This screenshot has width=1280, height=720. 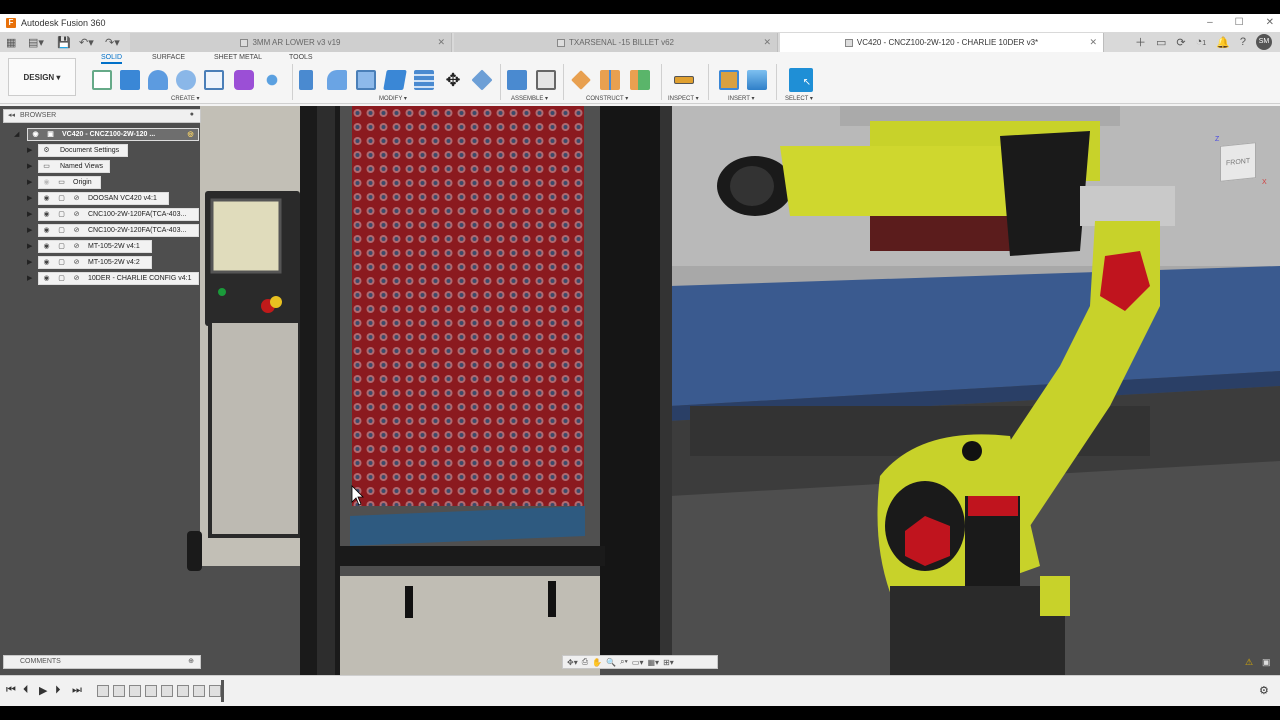 What do you see at coordinates (306, 80) in the screenshot?
I see `press-pull-icon` at bounding box center [306, 80].